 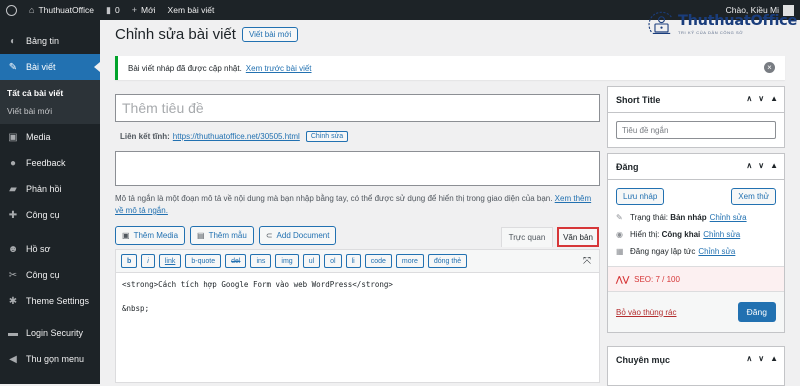 I want to click on fullscreen-icon: ⤧, so click(x=587, y=261).